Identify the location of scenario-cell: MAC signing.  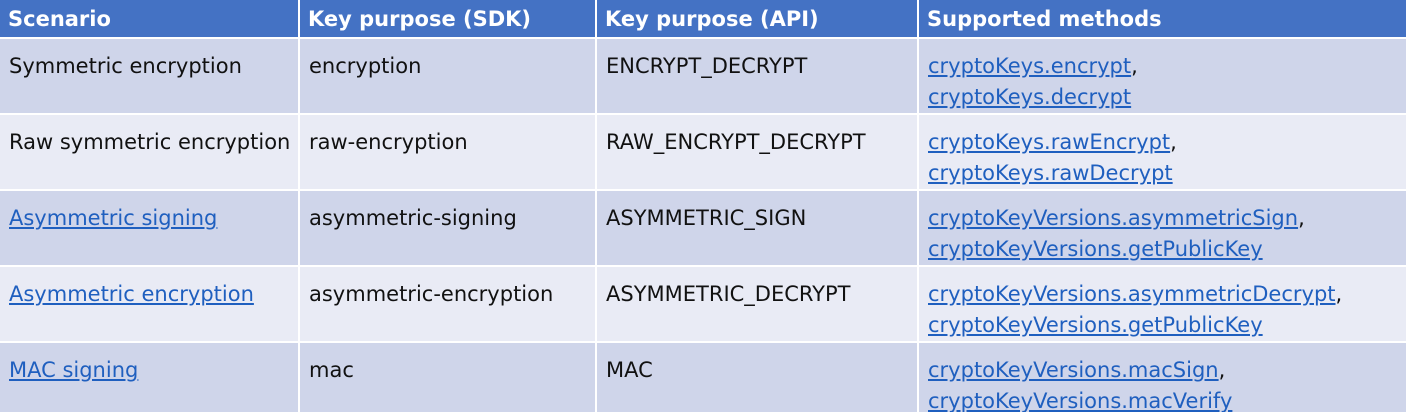
(150, 377).